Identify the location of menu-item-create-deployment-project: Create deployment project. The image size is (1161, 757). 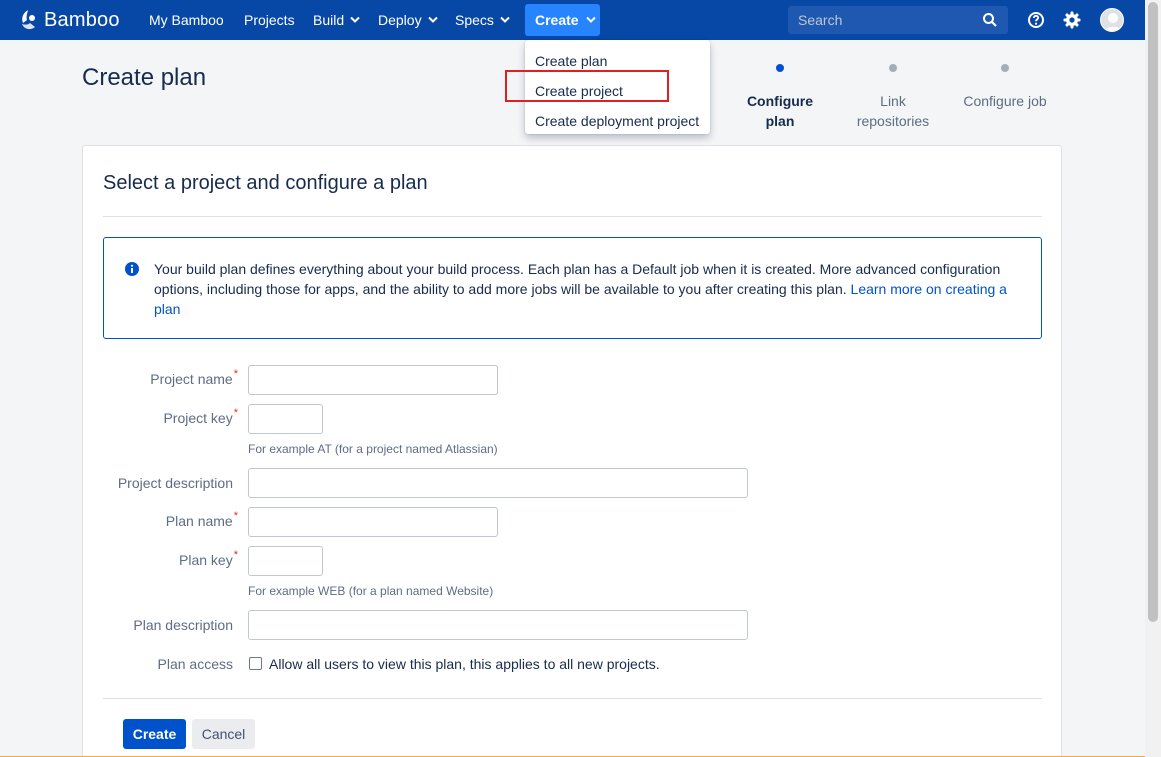
(617, 121).